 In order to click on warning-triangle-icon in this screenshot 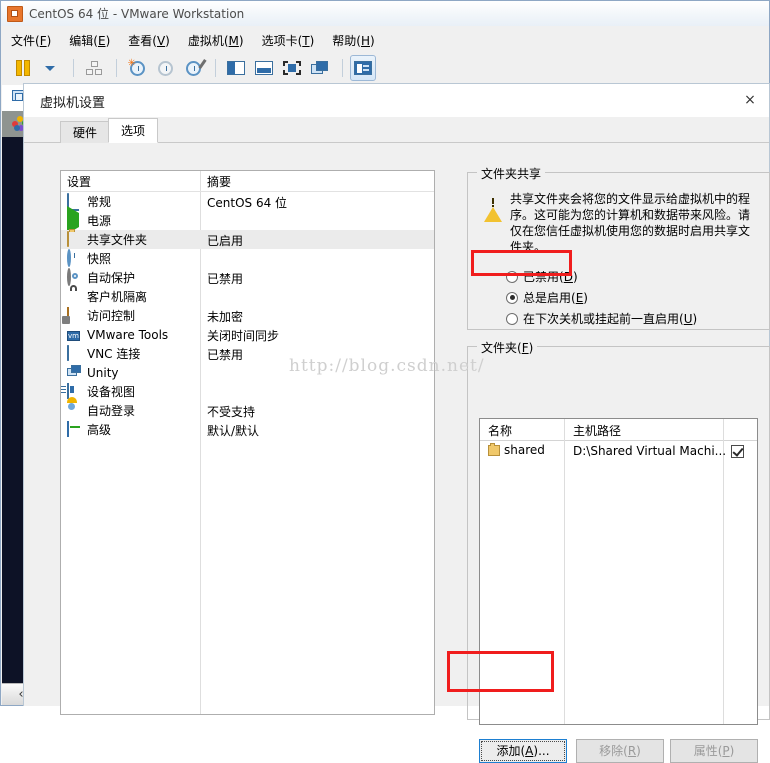, I will do `click(493, 207)`.